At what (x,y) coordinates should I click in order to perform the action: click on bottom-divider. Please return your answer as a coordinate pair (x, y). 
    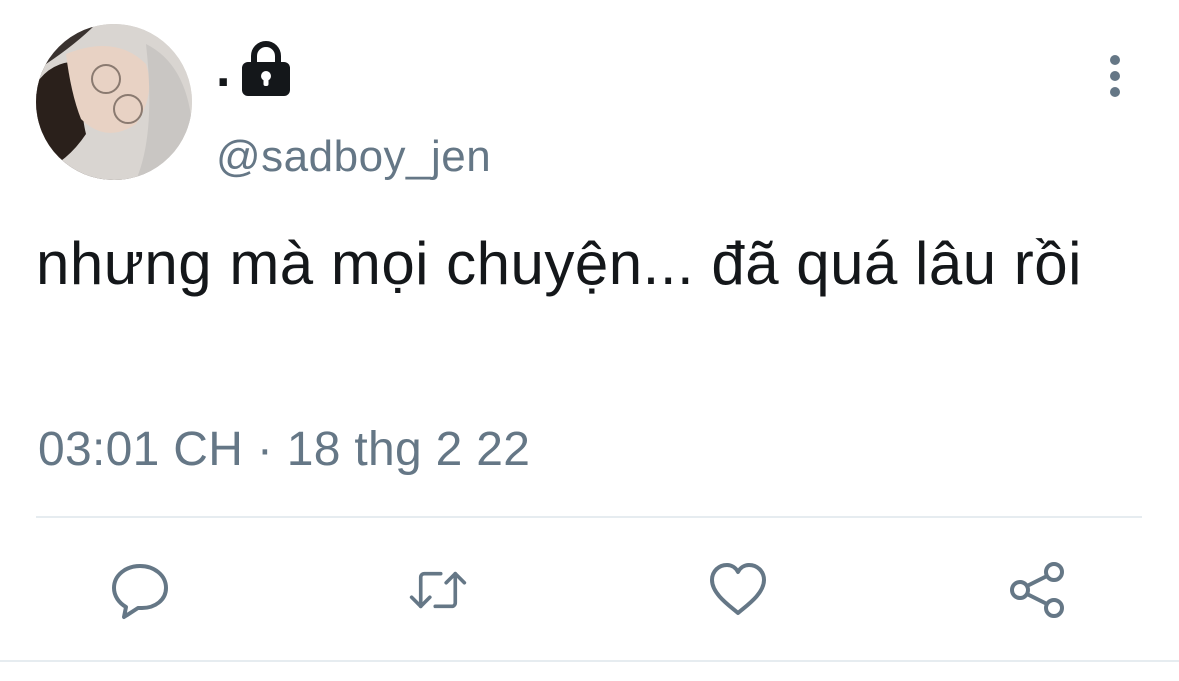
    Looking at the image, I should click on (589, 661).